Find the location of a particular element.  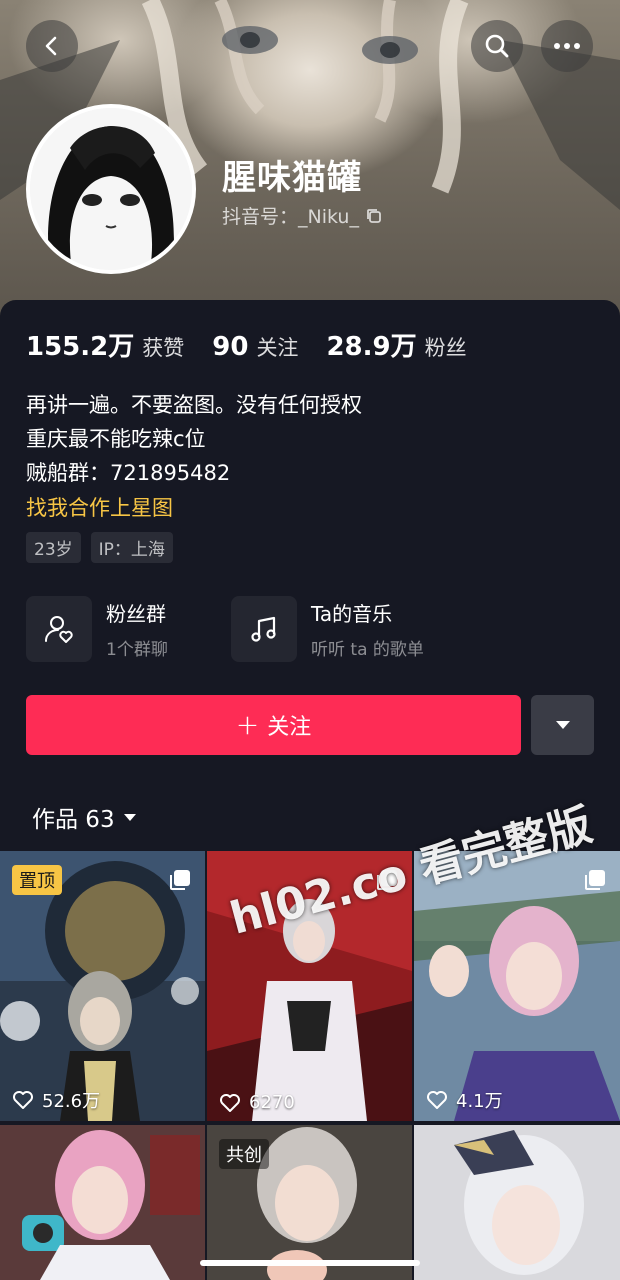

nickname: 腥味猫罐 is located at coordinates (292, 178).